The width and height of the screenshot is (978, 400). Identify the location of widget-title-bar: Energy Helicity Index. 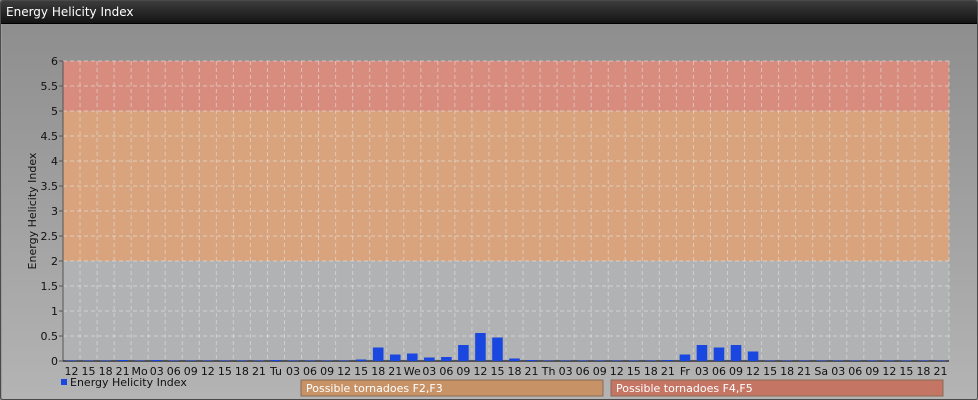
(489, 12).